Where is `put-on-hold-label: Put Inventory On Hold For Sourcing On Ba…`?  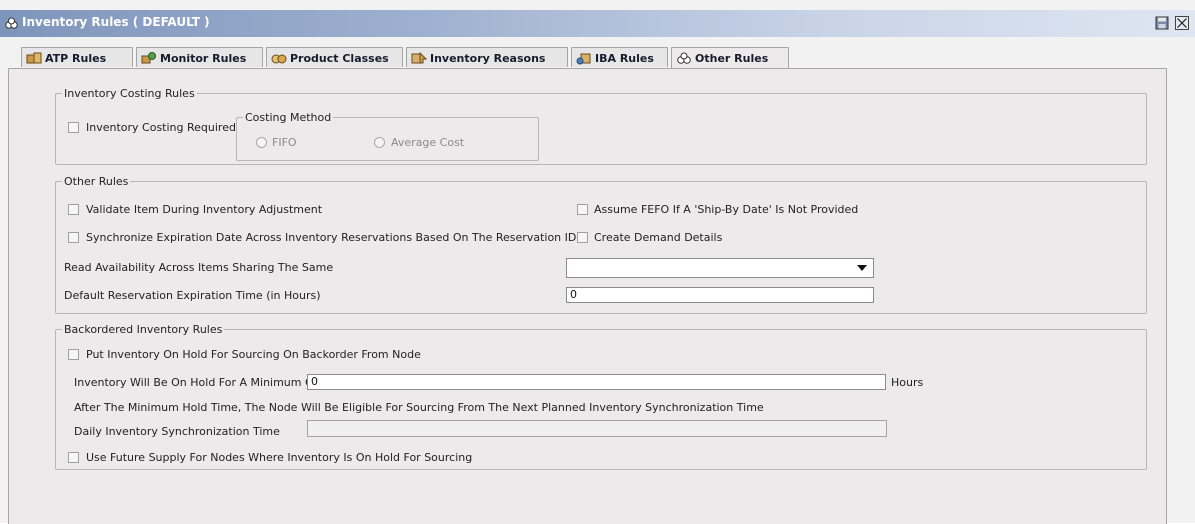 put-on-hold-label: Put Inventory On Hold For Sourcing On Ba… is located at coordinates (253, 354).